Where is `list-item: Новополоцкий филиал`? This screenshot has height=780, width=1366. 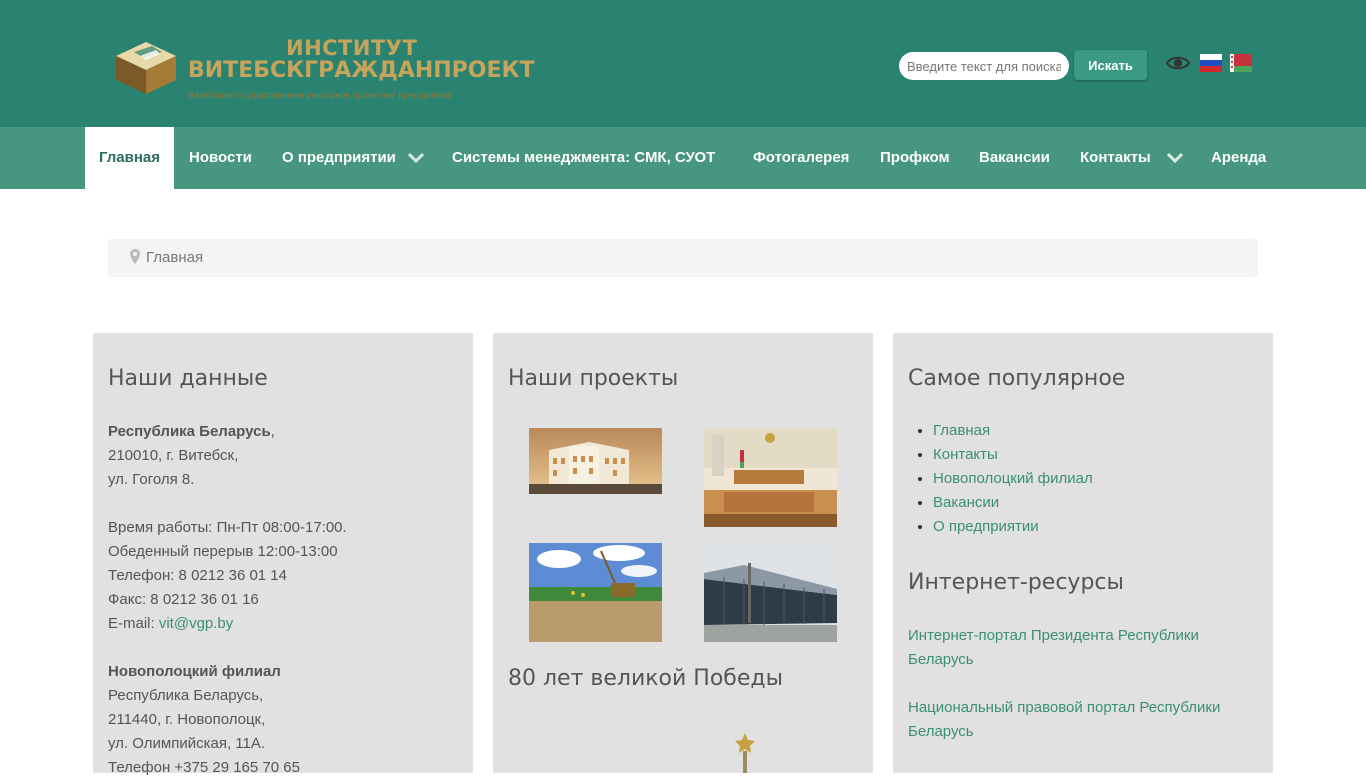
list-item: Новополоцкий филиал is located at coordinates (1013, 479).